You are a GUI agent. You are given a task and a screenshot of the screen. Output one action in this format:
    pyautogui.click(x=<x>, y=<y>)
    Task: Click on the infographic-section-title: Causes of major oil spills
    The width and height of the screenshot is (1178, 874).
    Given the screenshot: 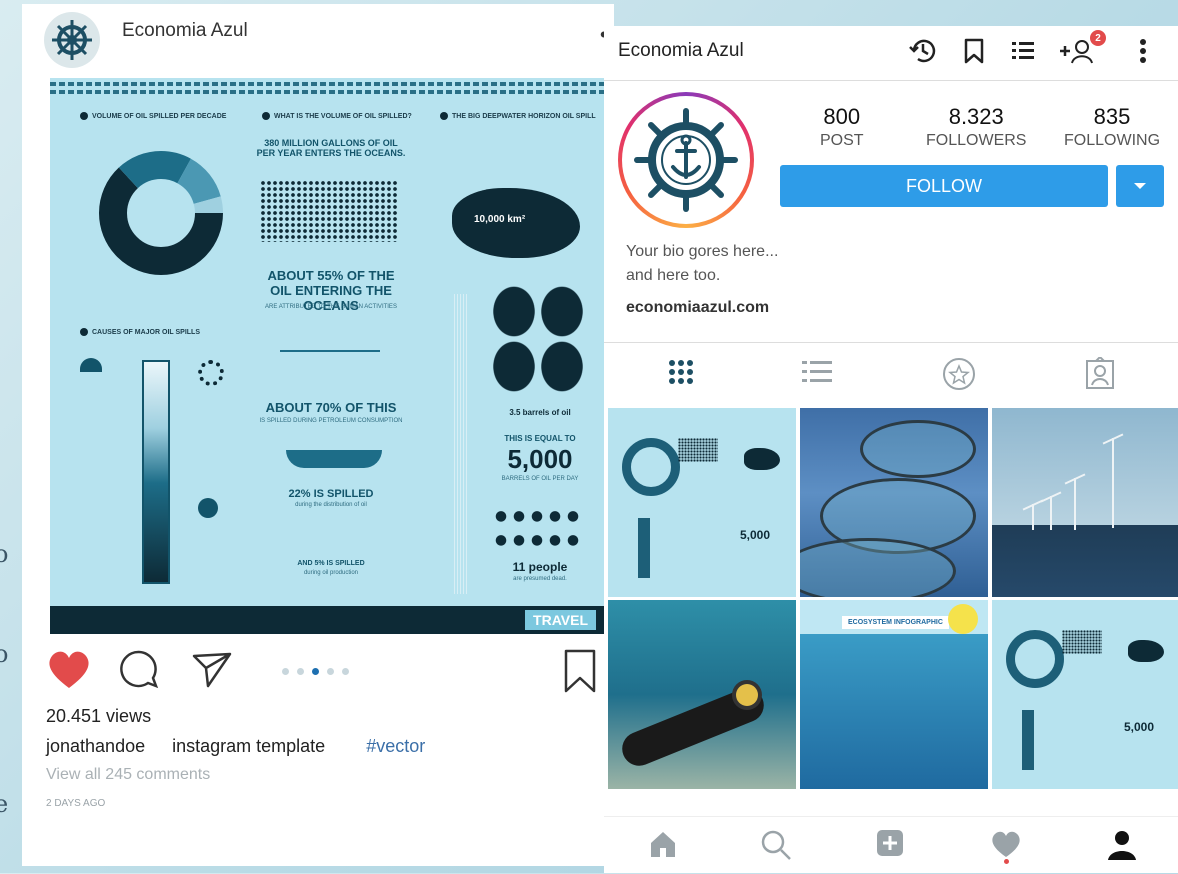 What is the action you would take?
    pyautogui.click(x=140, y=332)
    